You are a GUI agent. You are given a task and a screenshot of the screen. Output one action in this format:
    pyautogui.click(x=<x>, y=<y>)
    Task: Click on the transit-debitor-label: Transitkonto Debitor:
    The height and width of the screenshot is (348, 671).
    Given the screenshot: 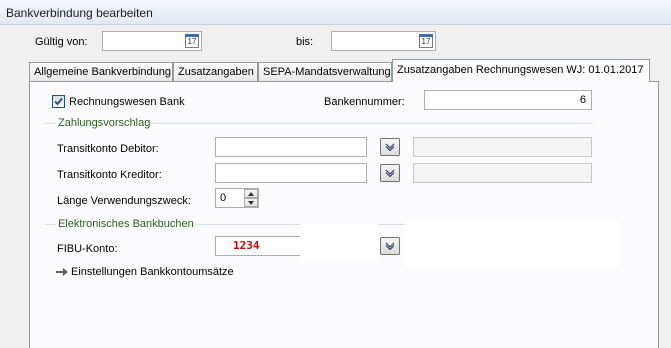 What is the action you would take?
    pyautogui.click(x=108, y=149)
    